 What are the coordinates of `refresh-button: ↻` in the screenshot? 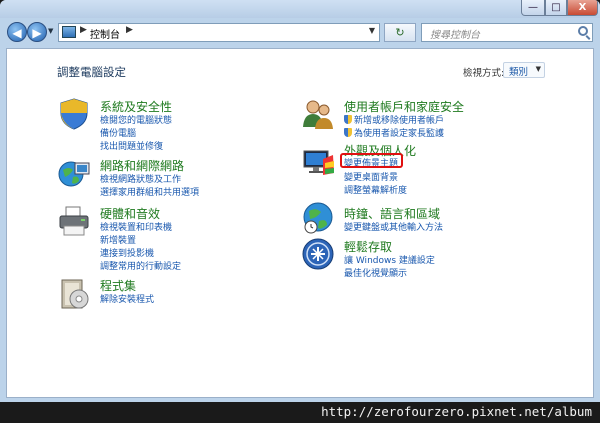 It's located at (400, 32).